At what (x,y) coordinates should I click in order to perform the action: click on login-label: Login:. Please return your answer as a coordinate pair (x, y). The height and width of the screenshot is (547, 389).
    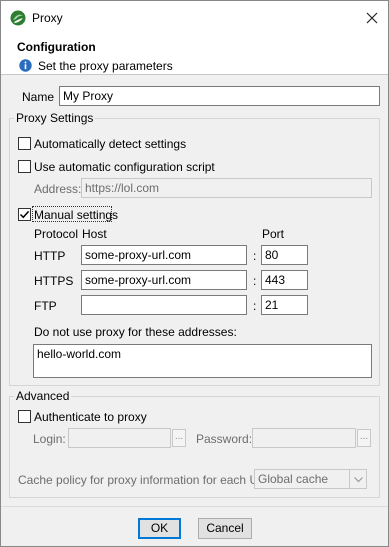
    Looking at the image, I should click on (49, 439).